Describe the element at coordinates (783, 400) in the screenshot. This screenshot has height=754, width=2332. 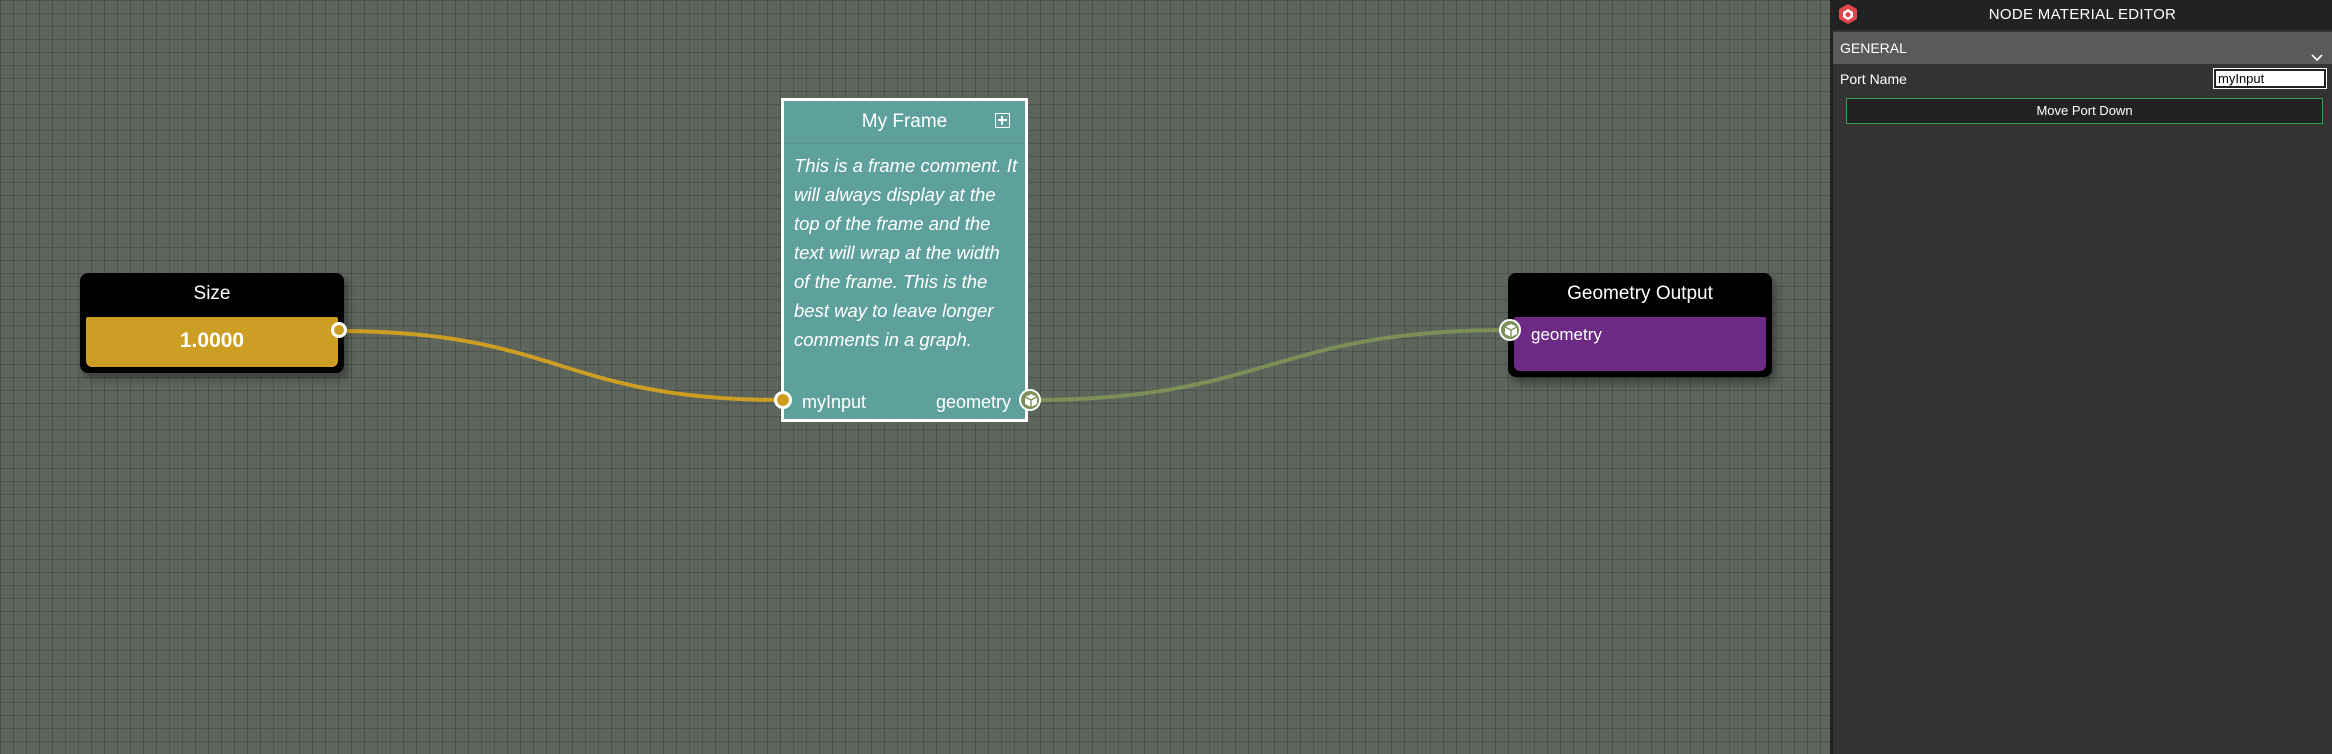
I see `frame-input-port` at that location.